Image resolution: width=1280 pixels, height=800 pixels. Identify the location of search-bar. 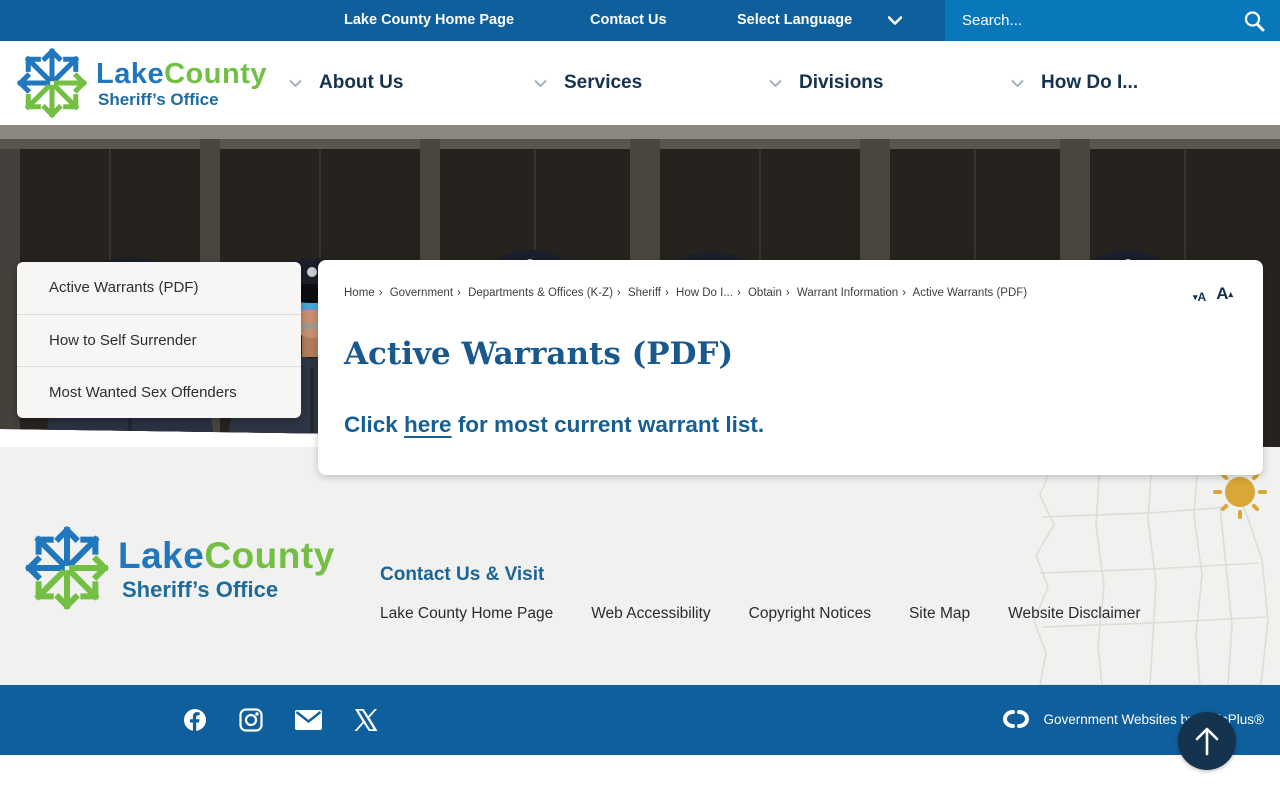
(1112, 20).